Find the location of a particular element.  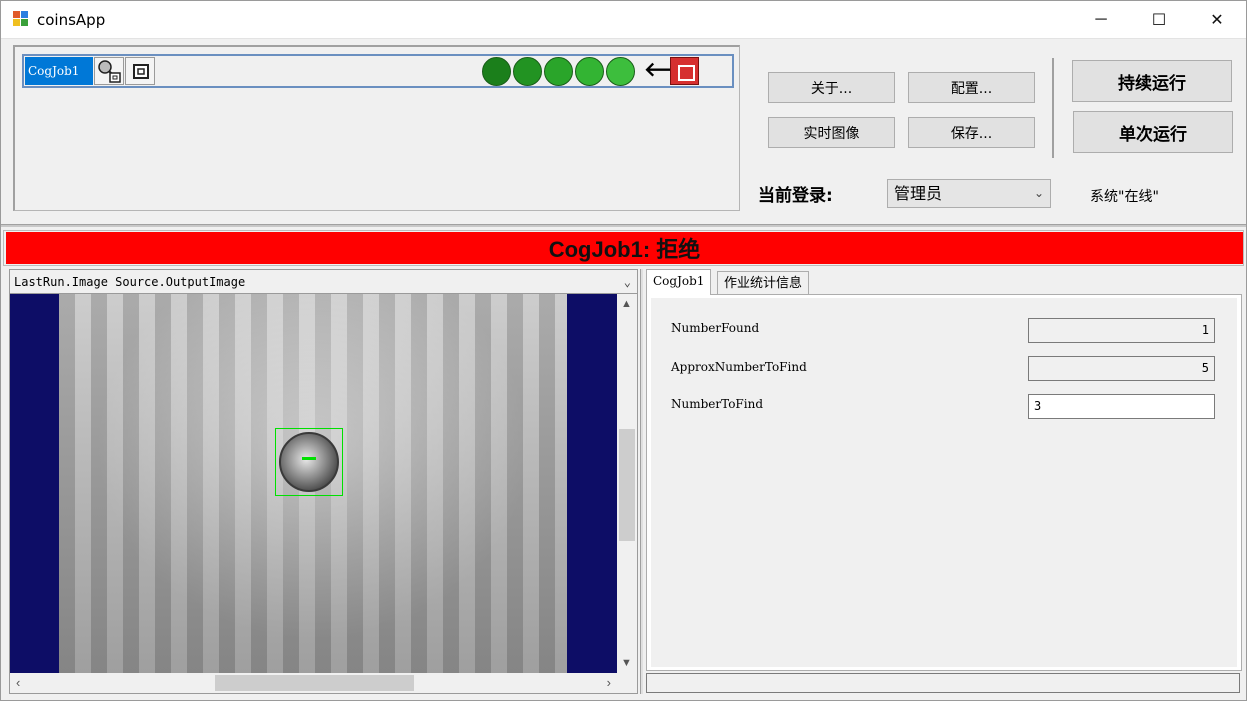

selected-user: 管理员 is located at coordinates (918, 193).